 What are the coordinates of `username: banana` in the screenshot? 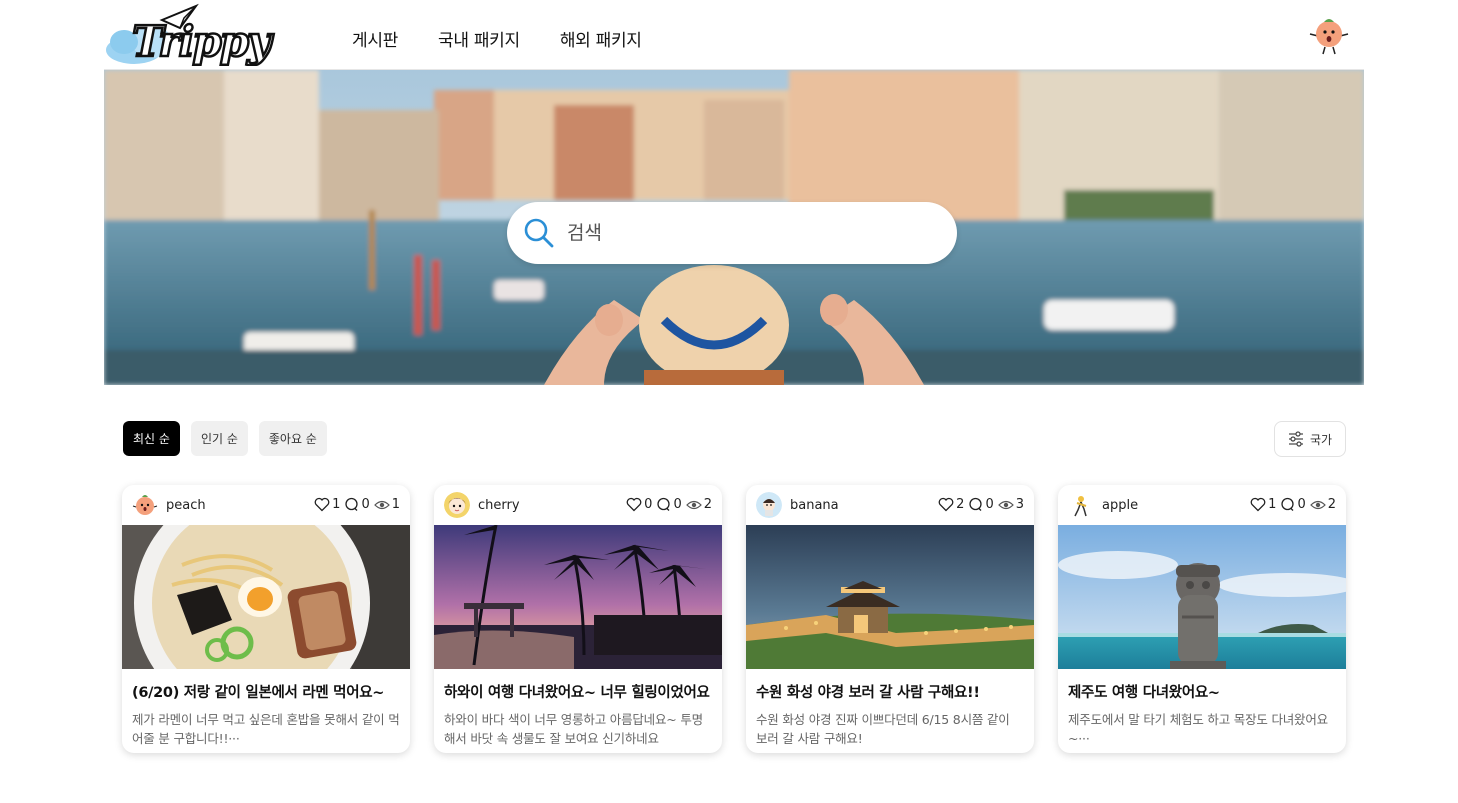 It's located at (814, 505).